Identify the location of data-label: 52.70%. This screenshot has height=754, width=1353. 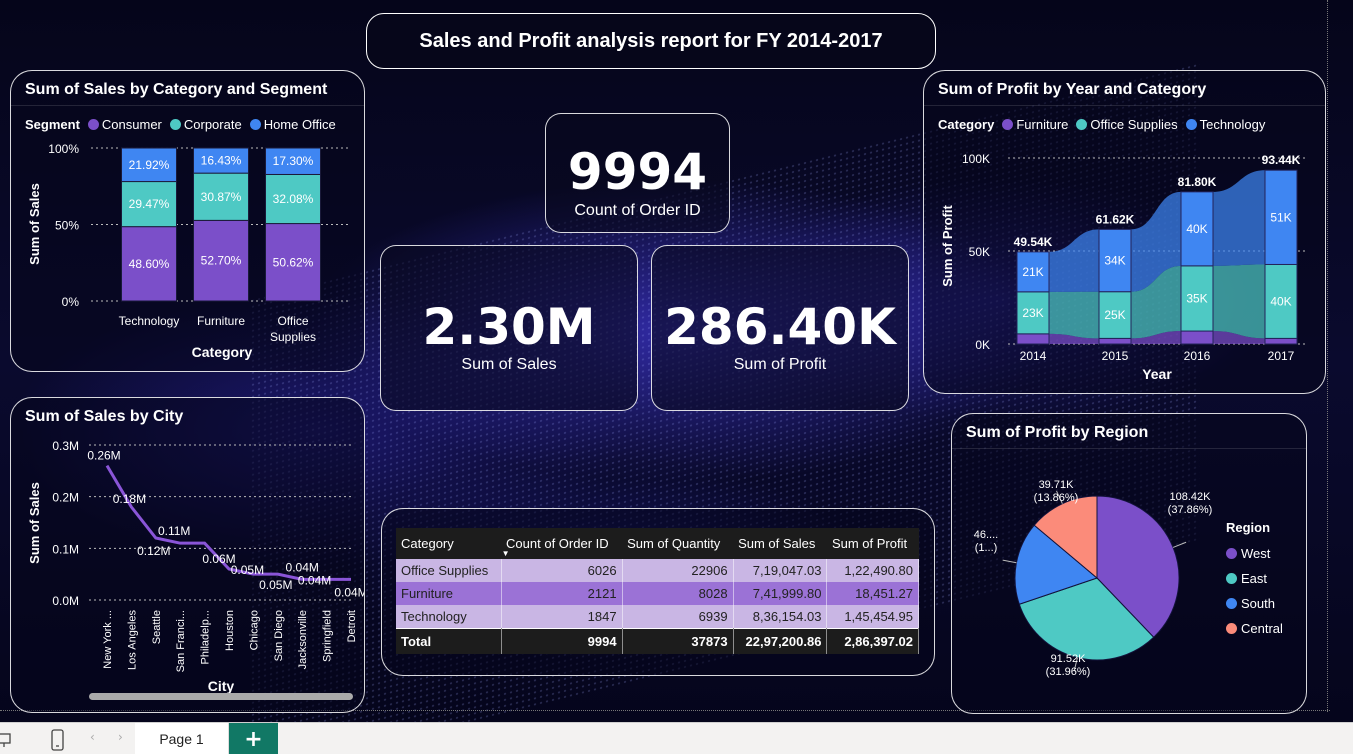
(221, 261).